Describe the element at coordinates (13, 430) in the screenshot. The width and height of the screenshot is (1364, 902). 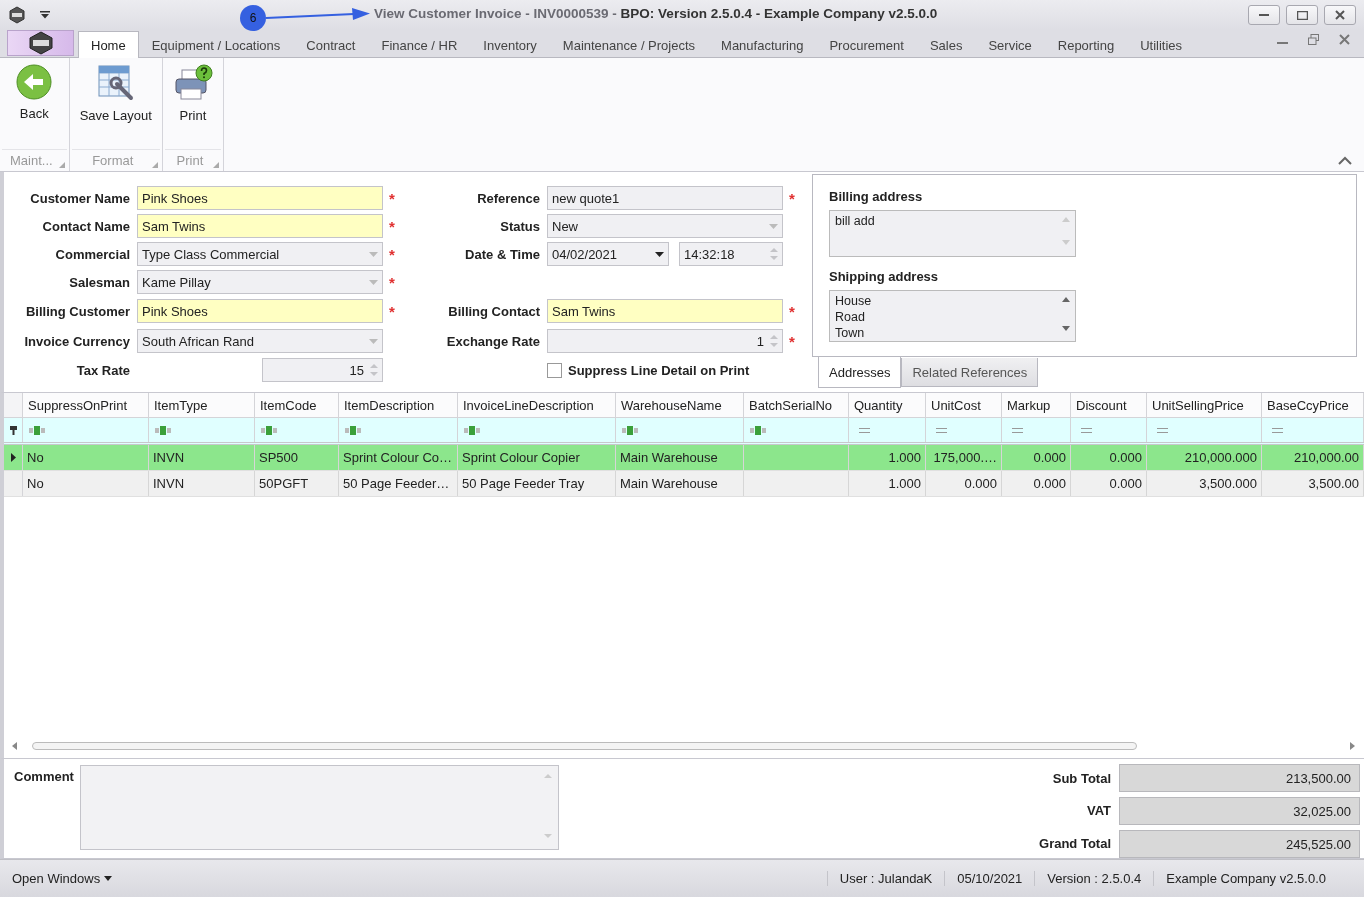
I see `filter-pin-icon` at that location.